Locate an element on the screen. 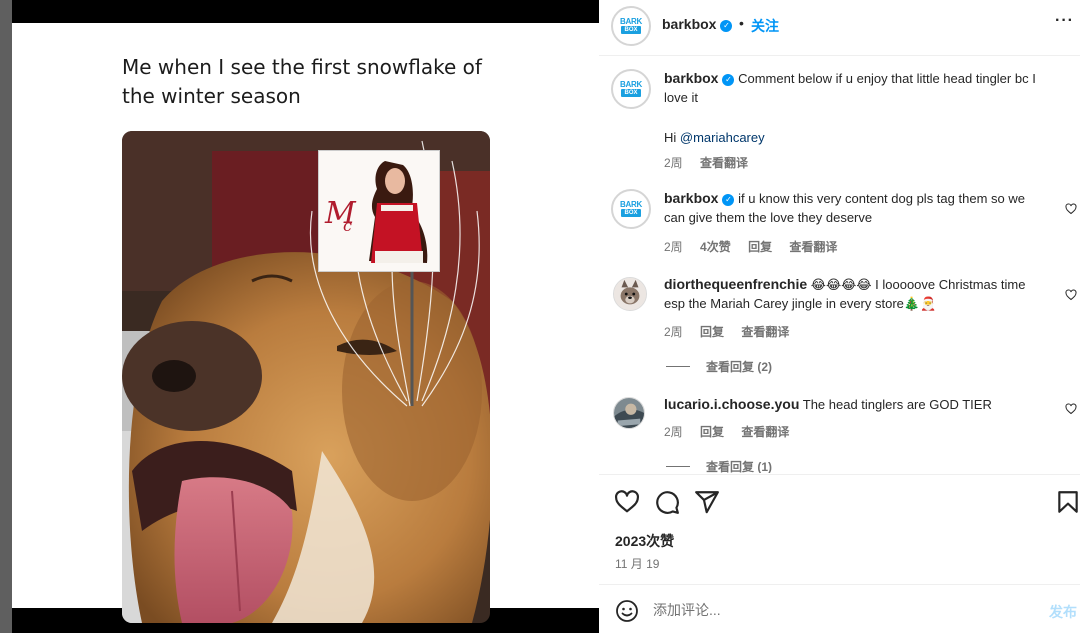  comment-composer: 发布 is located at coordinates (839, 608).